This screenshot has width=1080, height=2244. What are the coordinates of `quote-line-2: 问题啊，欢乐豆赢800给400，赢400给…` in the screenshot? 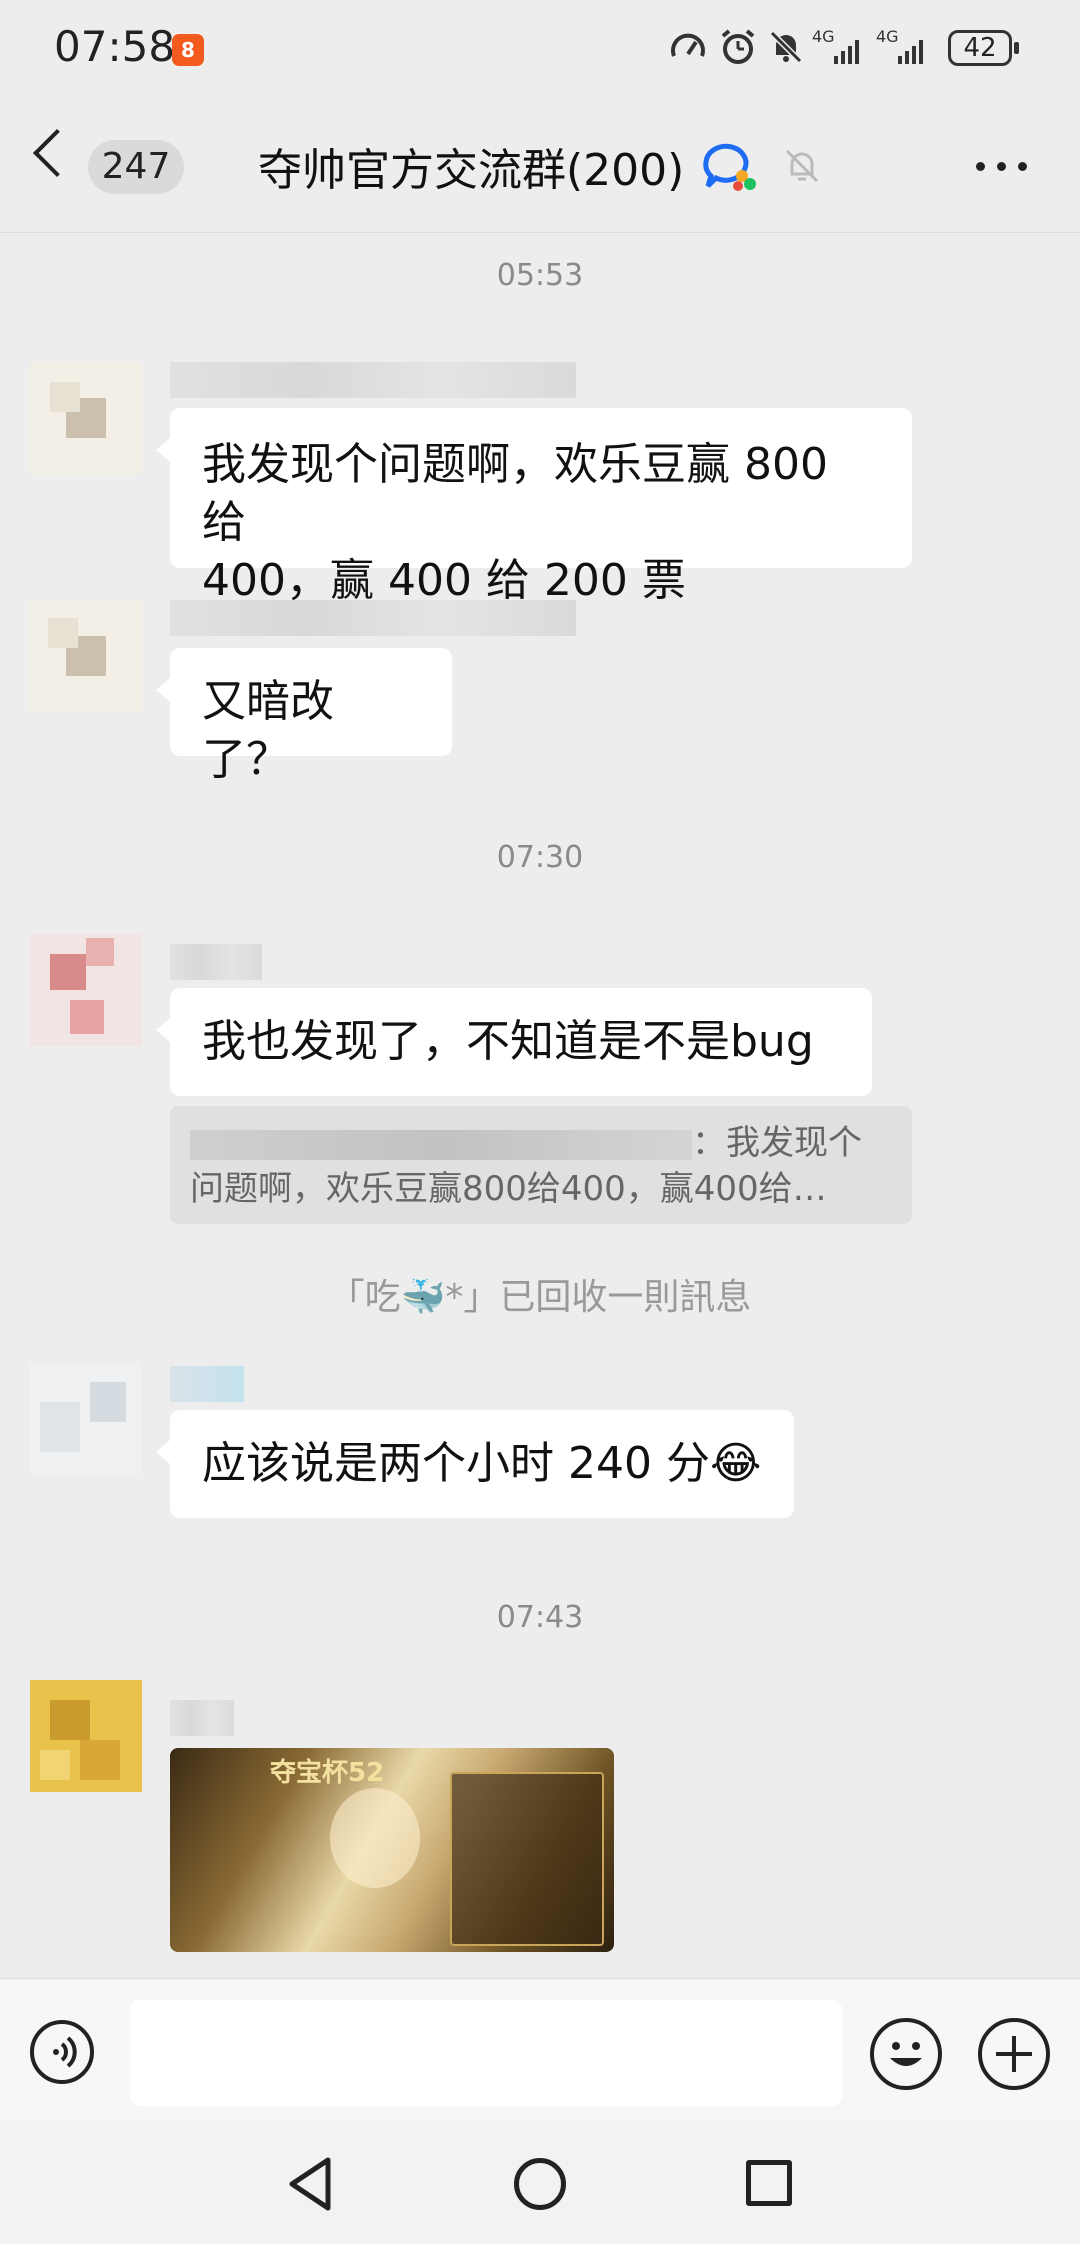 It's located at (508, 1189).